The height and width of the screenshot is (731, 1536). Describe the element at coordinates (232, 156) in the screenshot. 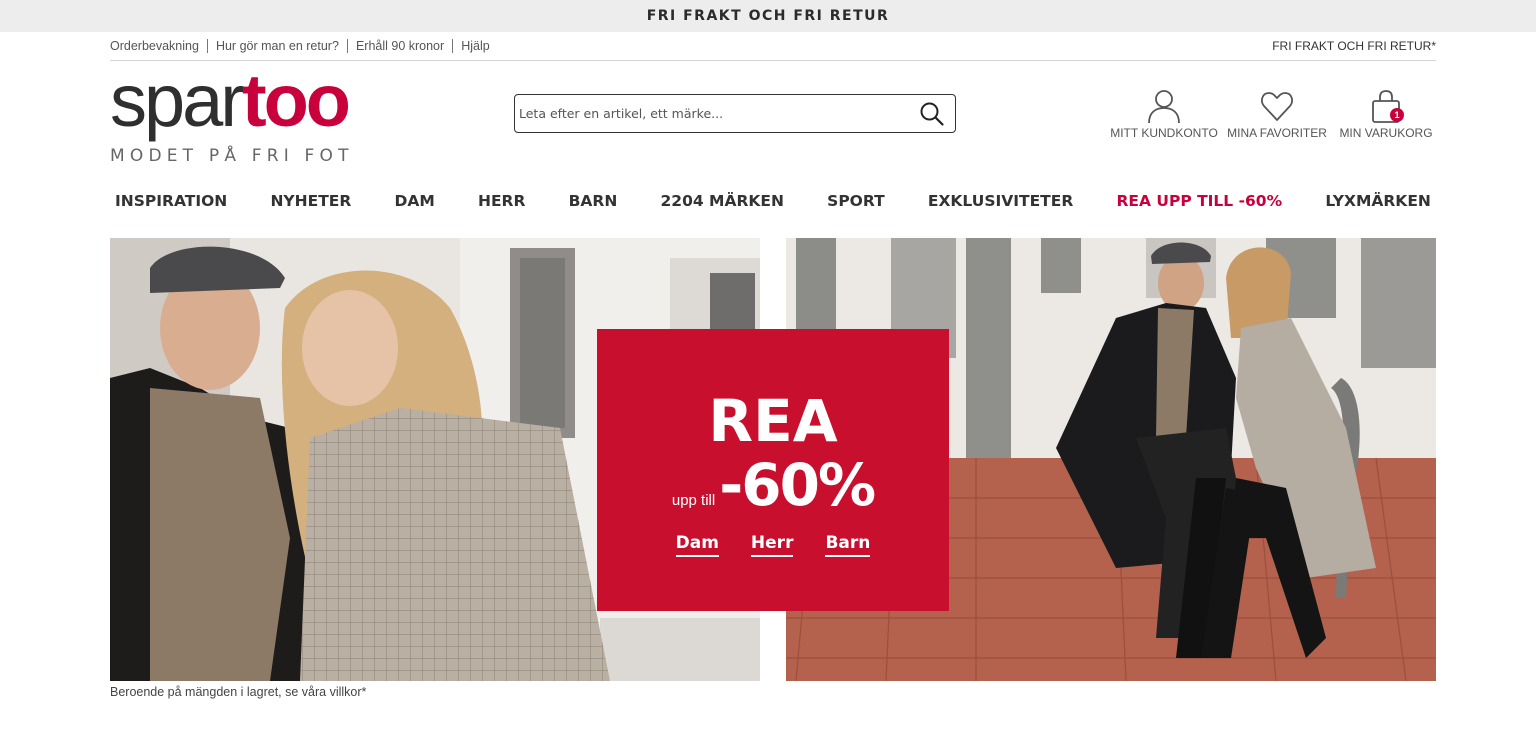

I see `logo-tagline: MODET PÅ FRI FOT` at that location.